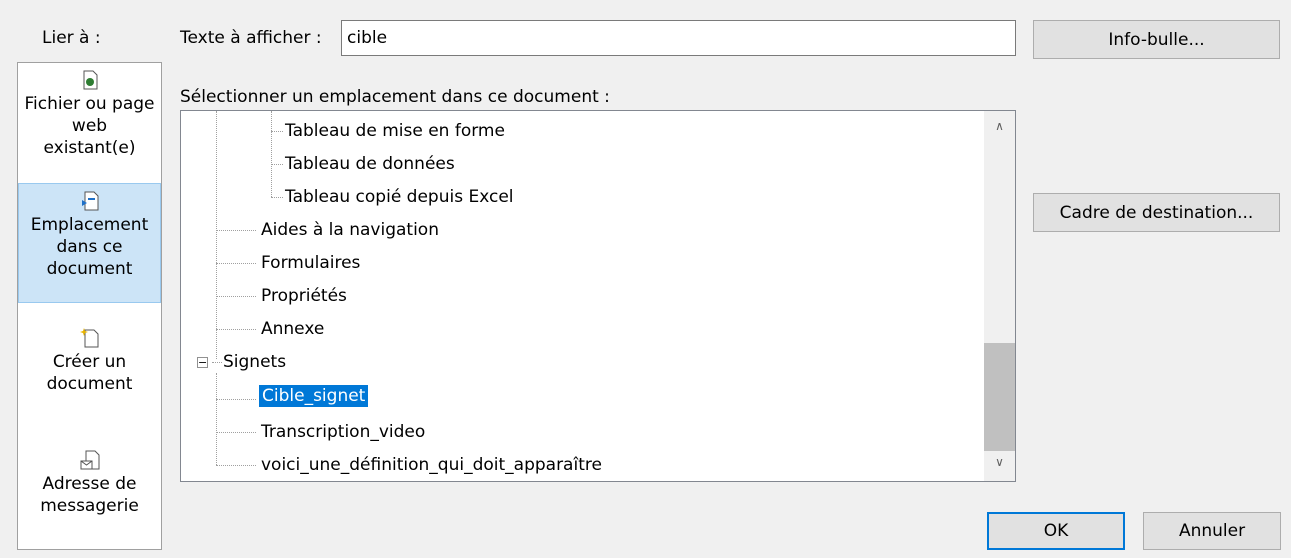 This screenshot has height=558, width=1291. What do you see at coordinates (999, 462) in the screenshot?
I see `scroll-down-icon: ∨` at bounding box center [999, 462].